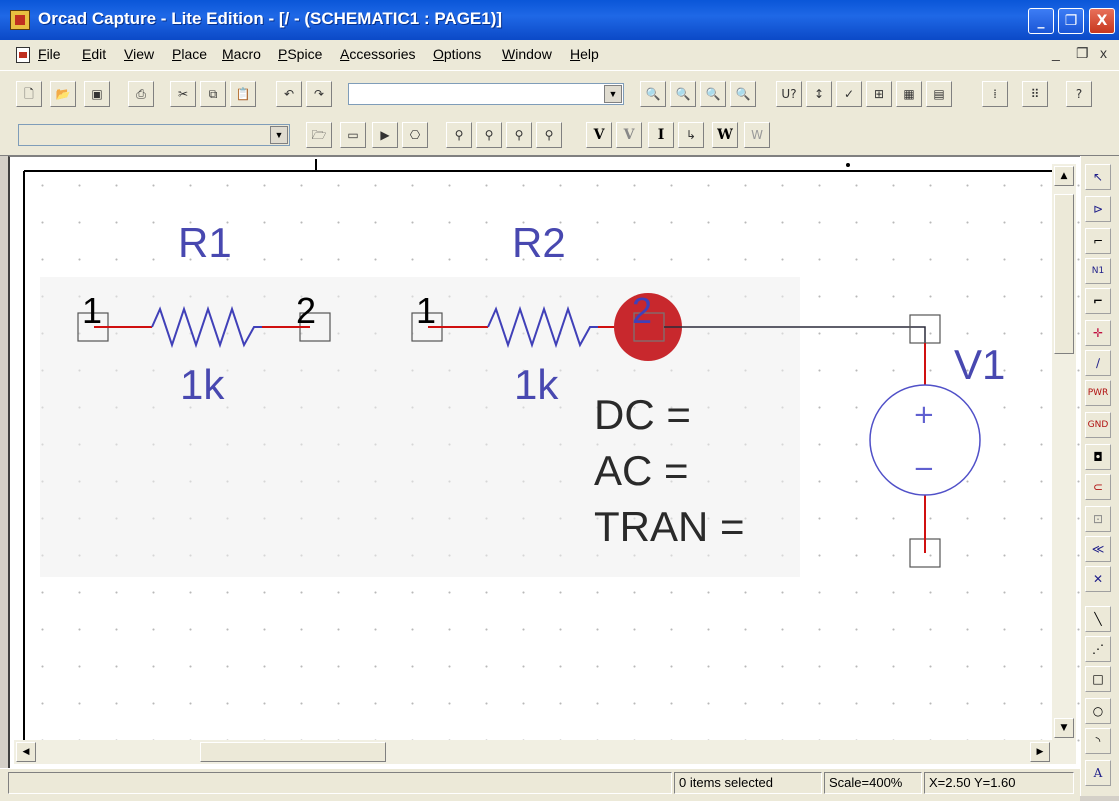 This screenshot has width=1119, height=801. I want to click on off-page-connector-icon: ≪, so click(1098, 549).